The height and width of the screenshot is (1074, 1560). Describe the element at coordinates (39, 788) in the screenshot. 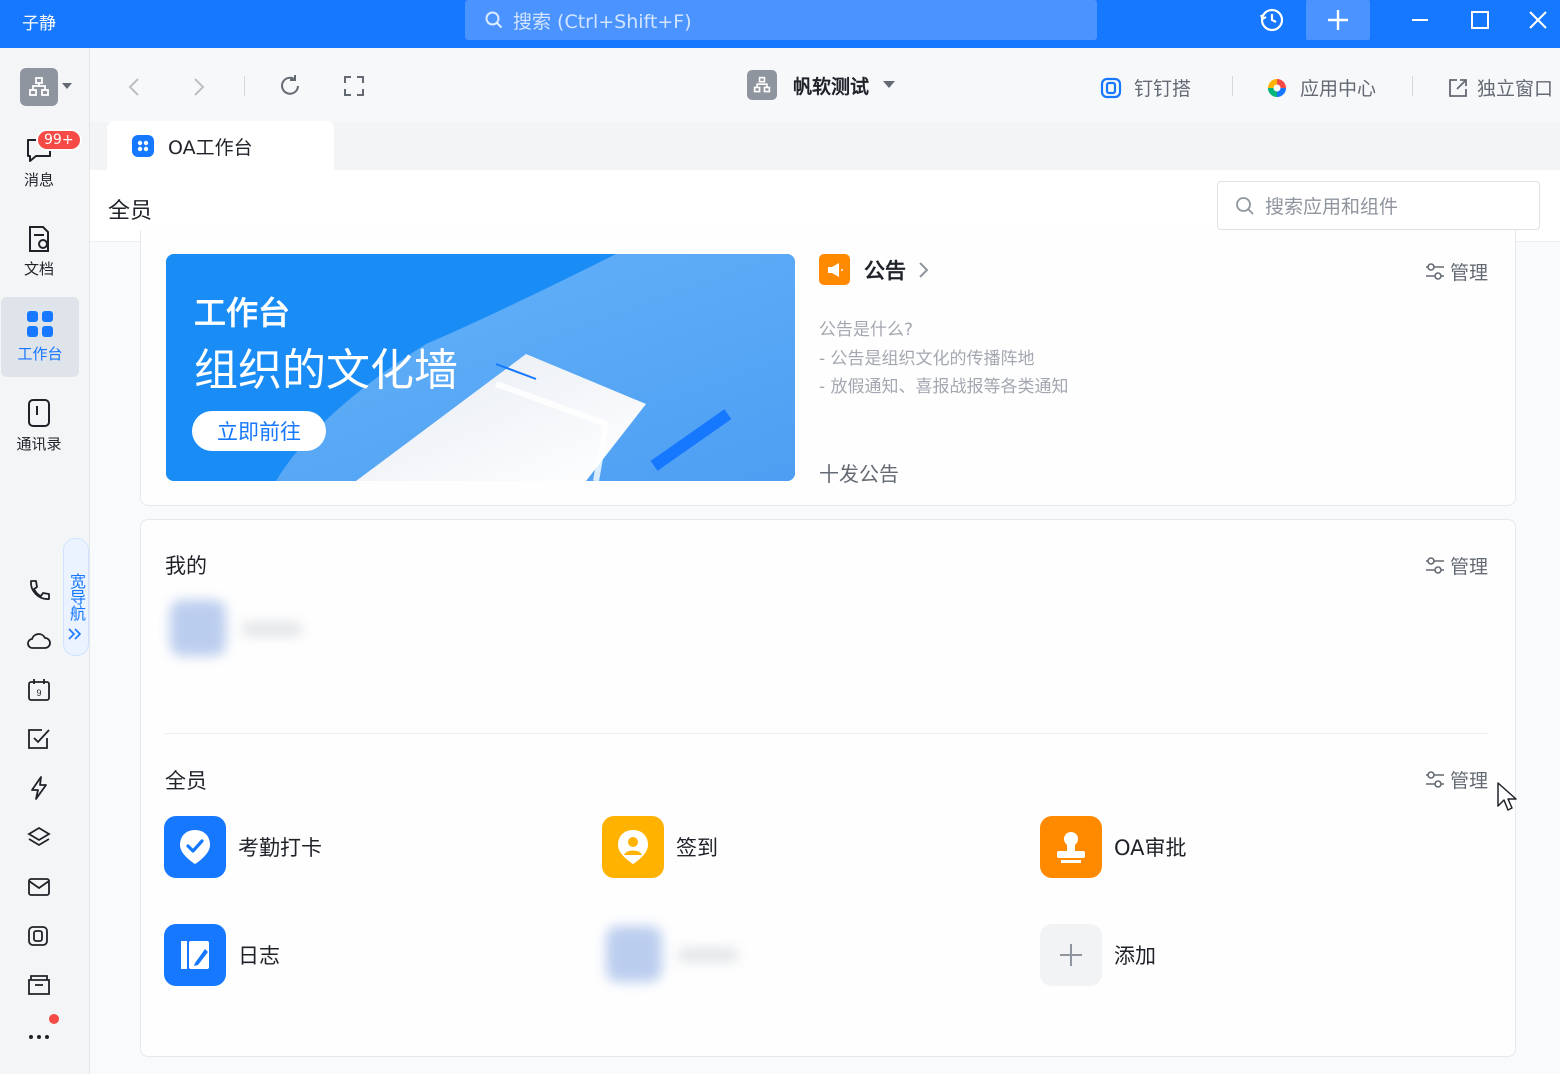

I see `lightning-icon` at that location.